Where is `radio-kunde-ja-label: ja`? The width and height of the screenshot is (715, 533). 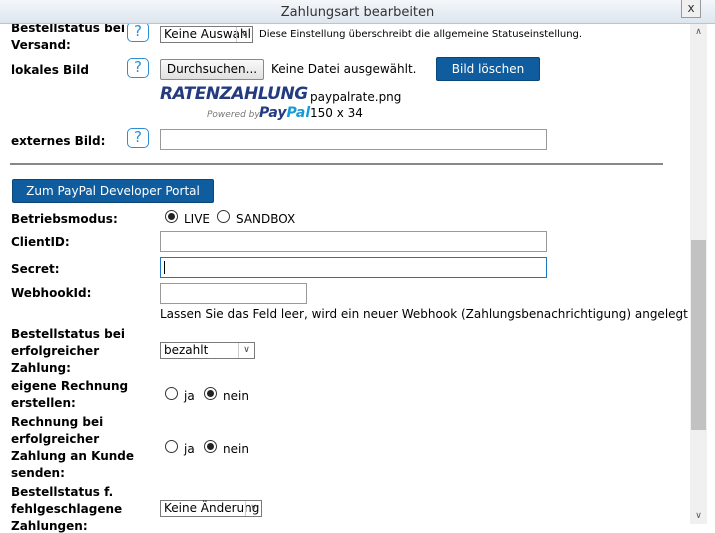 radio-kunde-ja-label: ja is located at coordinates (189, 449).